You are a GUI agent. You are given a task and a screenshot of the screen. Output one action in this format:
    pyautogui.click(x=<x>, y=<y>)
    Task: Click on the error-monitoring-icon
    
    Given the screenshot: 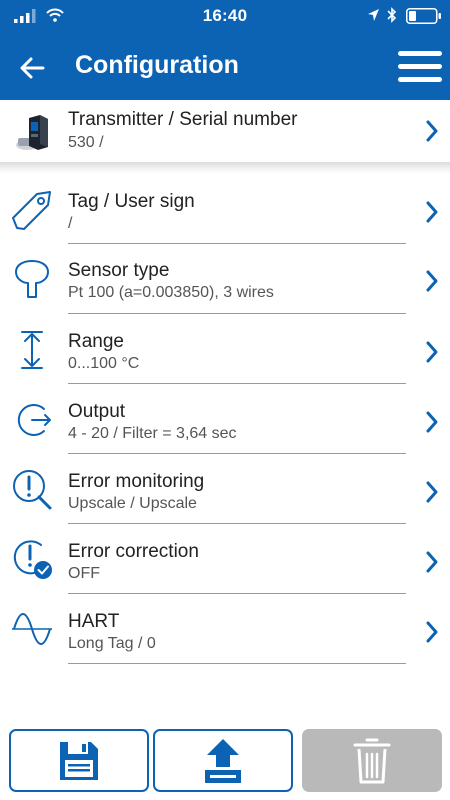 What is the action you would take?
    pyautogui.click(x=32, y=490)
    